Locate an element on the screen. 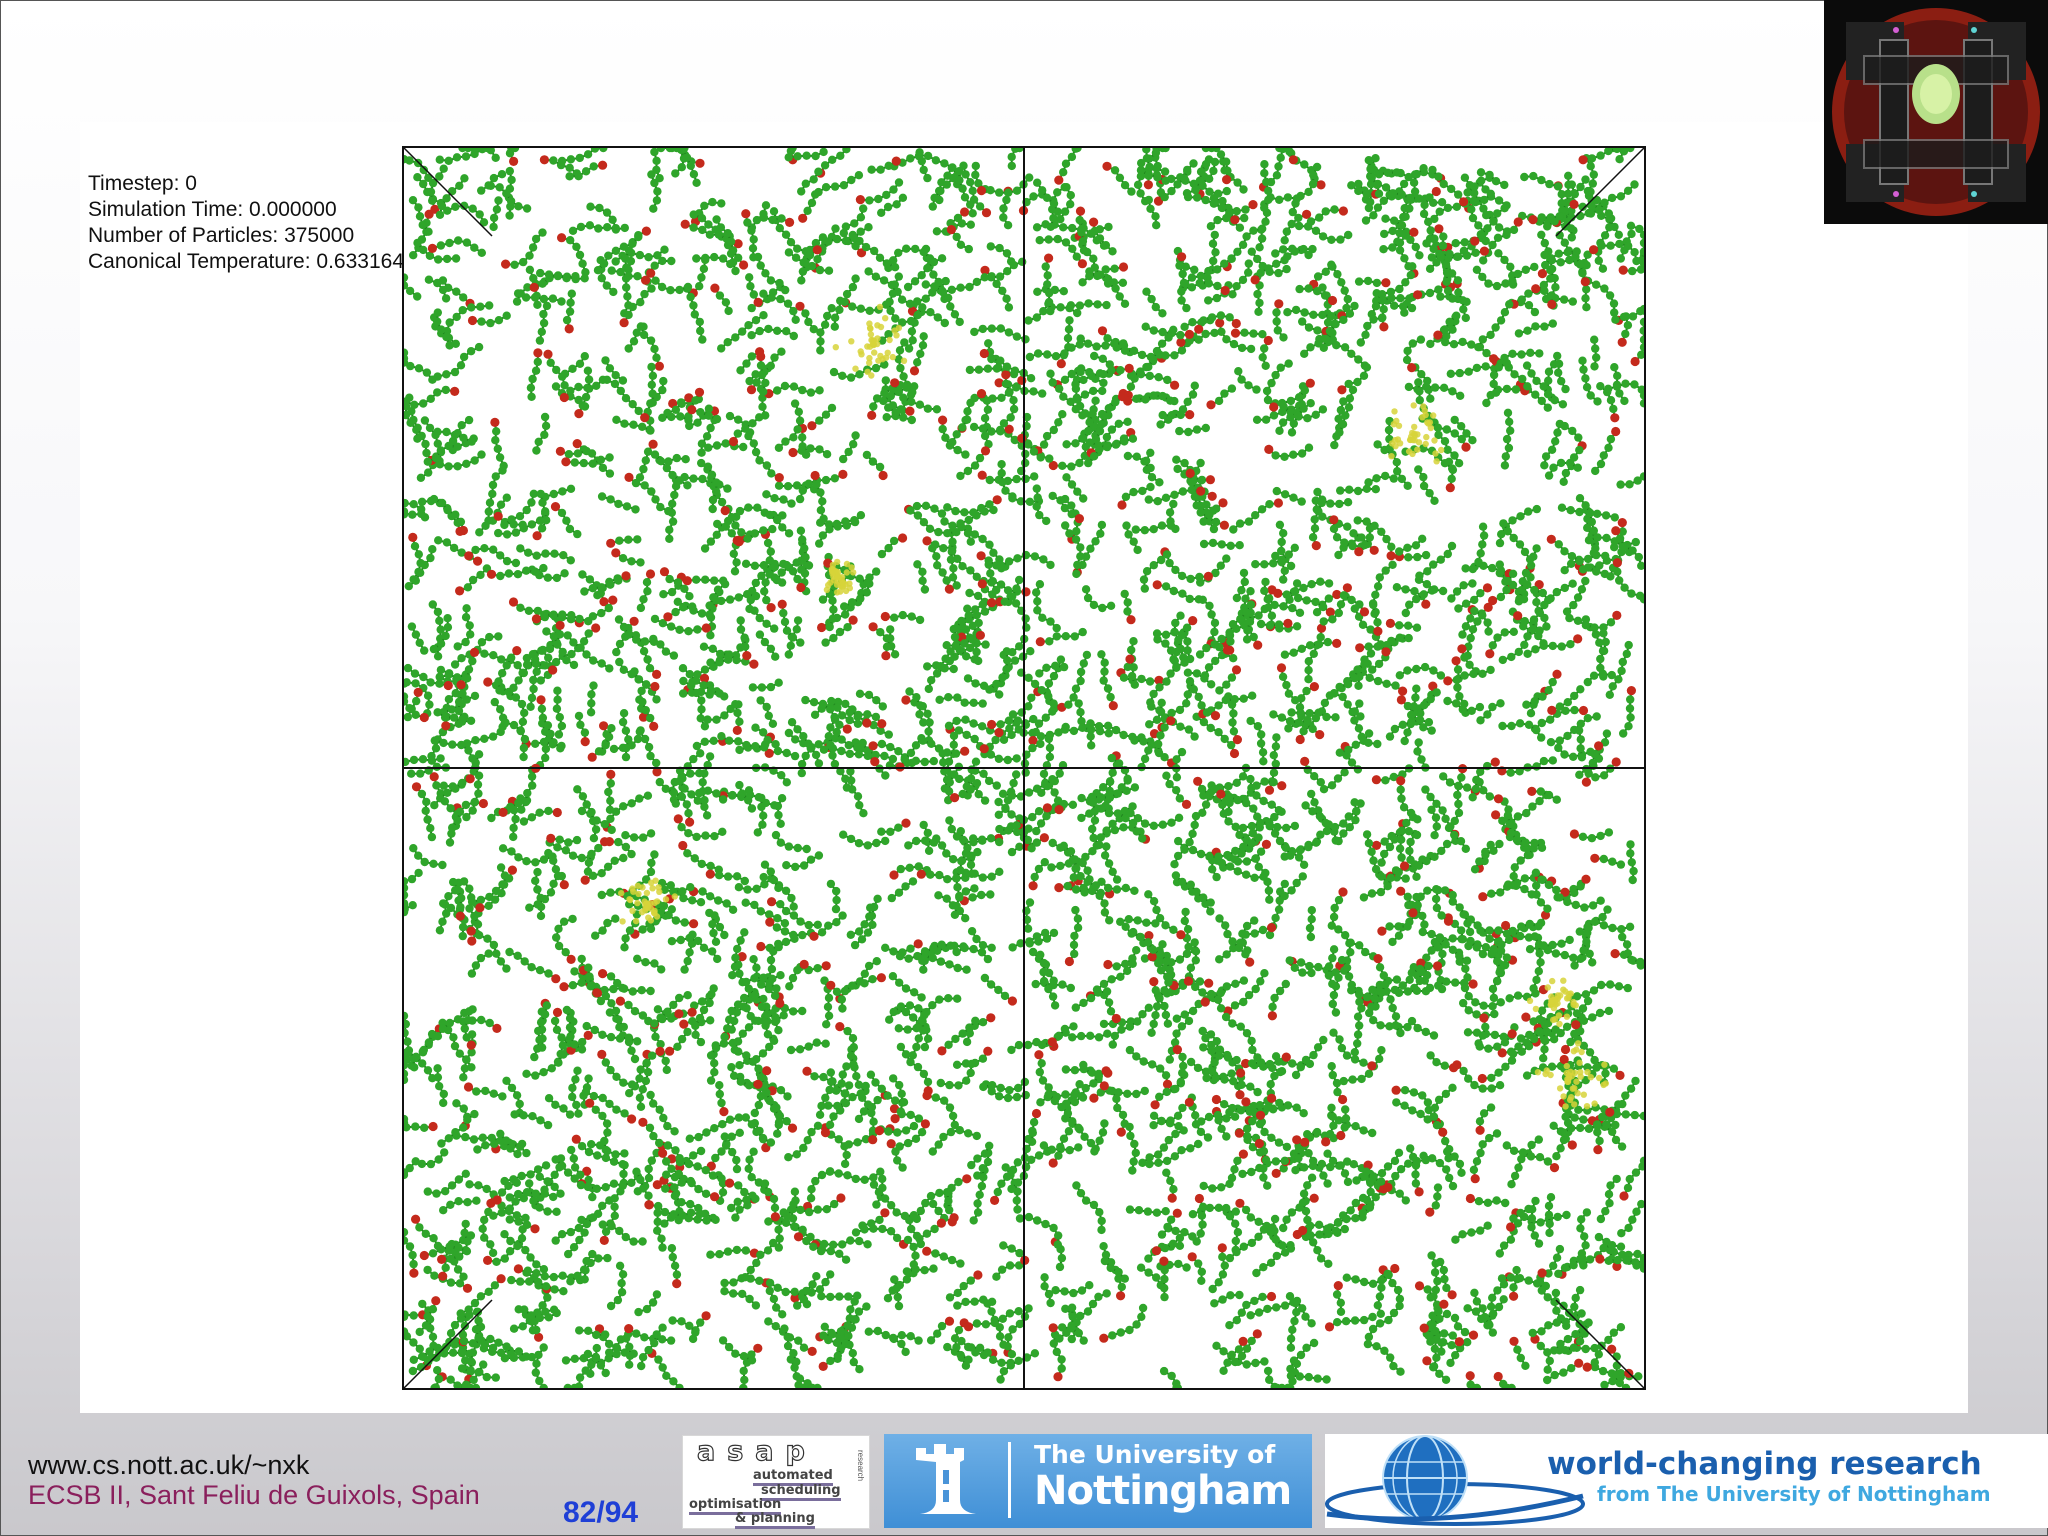 The image size is (2048, 1536). footer-url: www.cs.nott.ac.uk/~nxk is located at coordinates (168, 1465).